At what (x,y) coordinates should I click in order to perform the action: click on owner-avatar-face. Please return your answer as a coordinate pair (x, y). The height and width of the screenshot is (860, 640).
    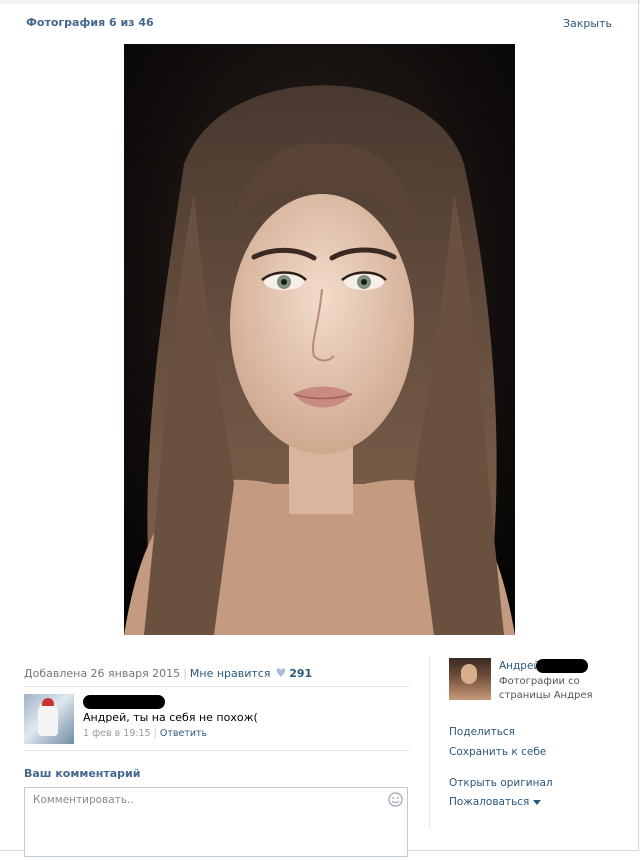
    Looking at the image, I should click on (469, 674).